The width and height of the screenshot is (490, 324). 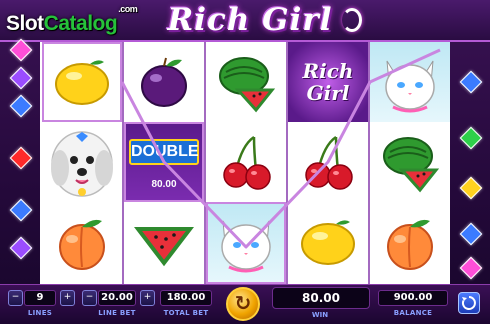 What do you see at coordinates (15, 298) in the screenshot?
I see `lines-decrease-button: −` at bounding box center [15, 298].